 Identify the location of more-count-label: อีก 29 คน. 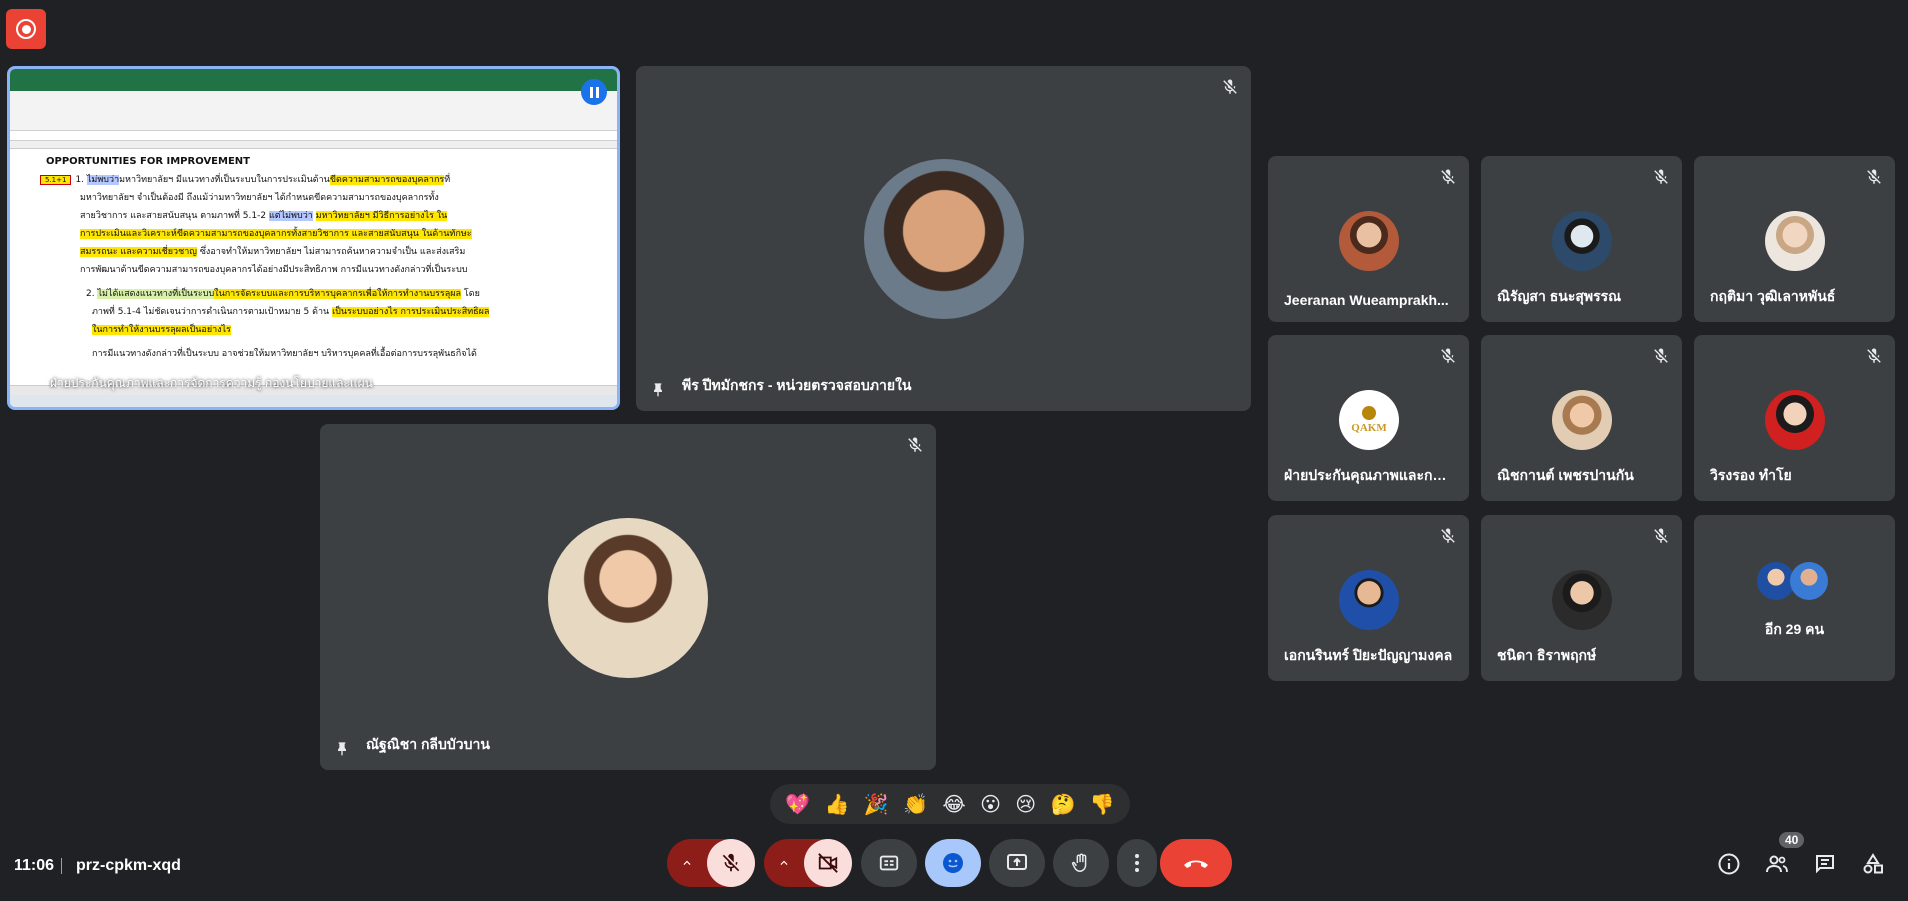
(1794, 629).